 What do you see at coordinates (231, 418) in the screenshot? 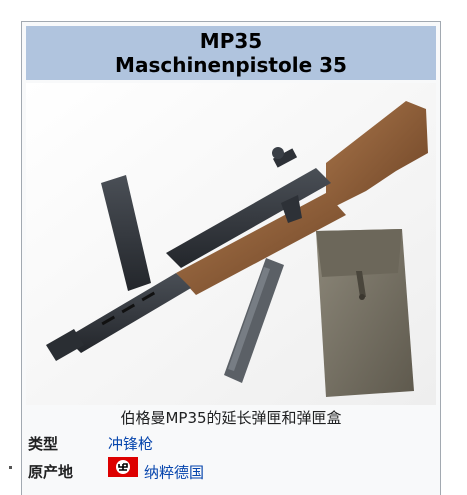
I see `image-caption: 伯格曼MP35的延长弹匣和弹匣盒` at bounding box center [231, 418].